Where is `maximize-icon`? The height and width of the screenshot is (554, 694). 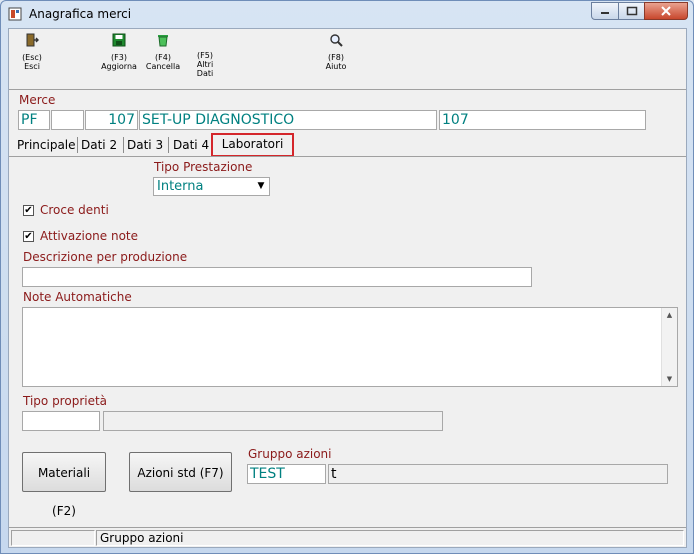
maximize-icon is located at coordinates (631, 11).